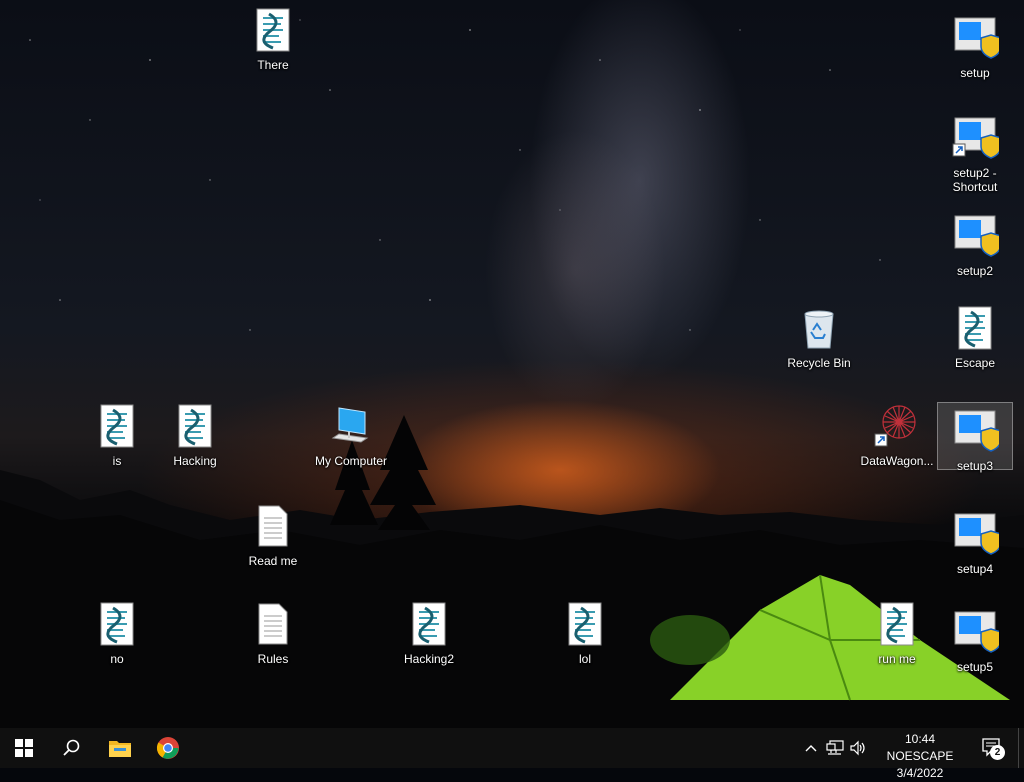  I want to click on setup-shortcut-icon, so click(976, 138).